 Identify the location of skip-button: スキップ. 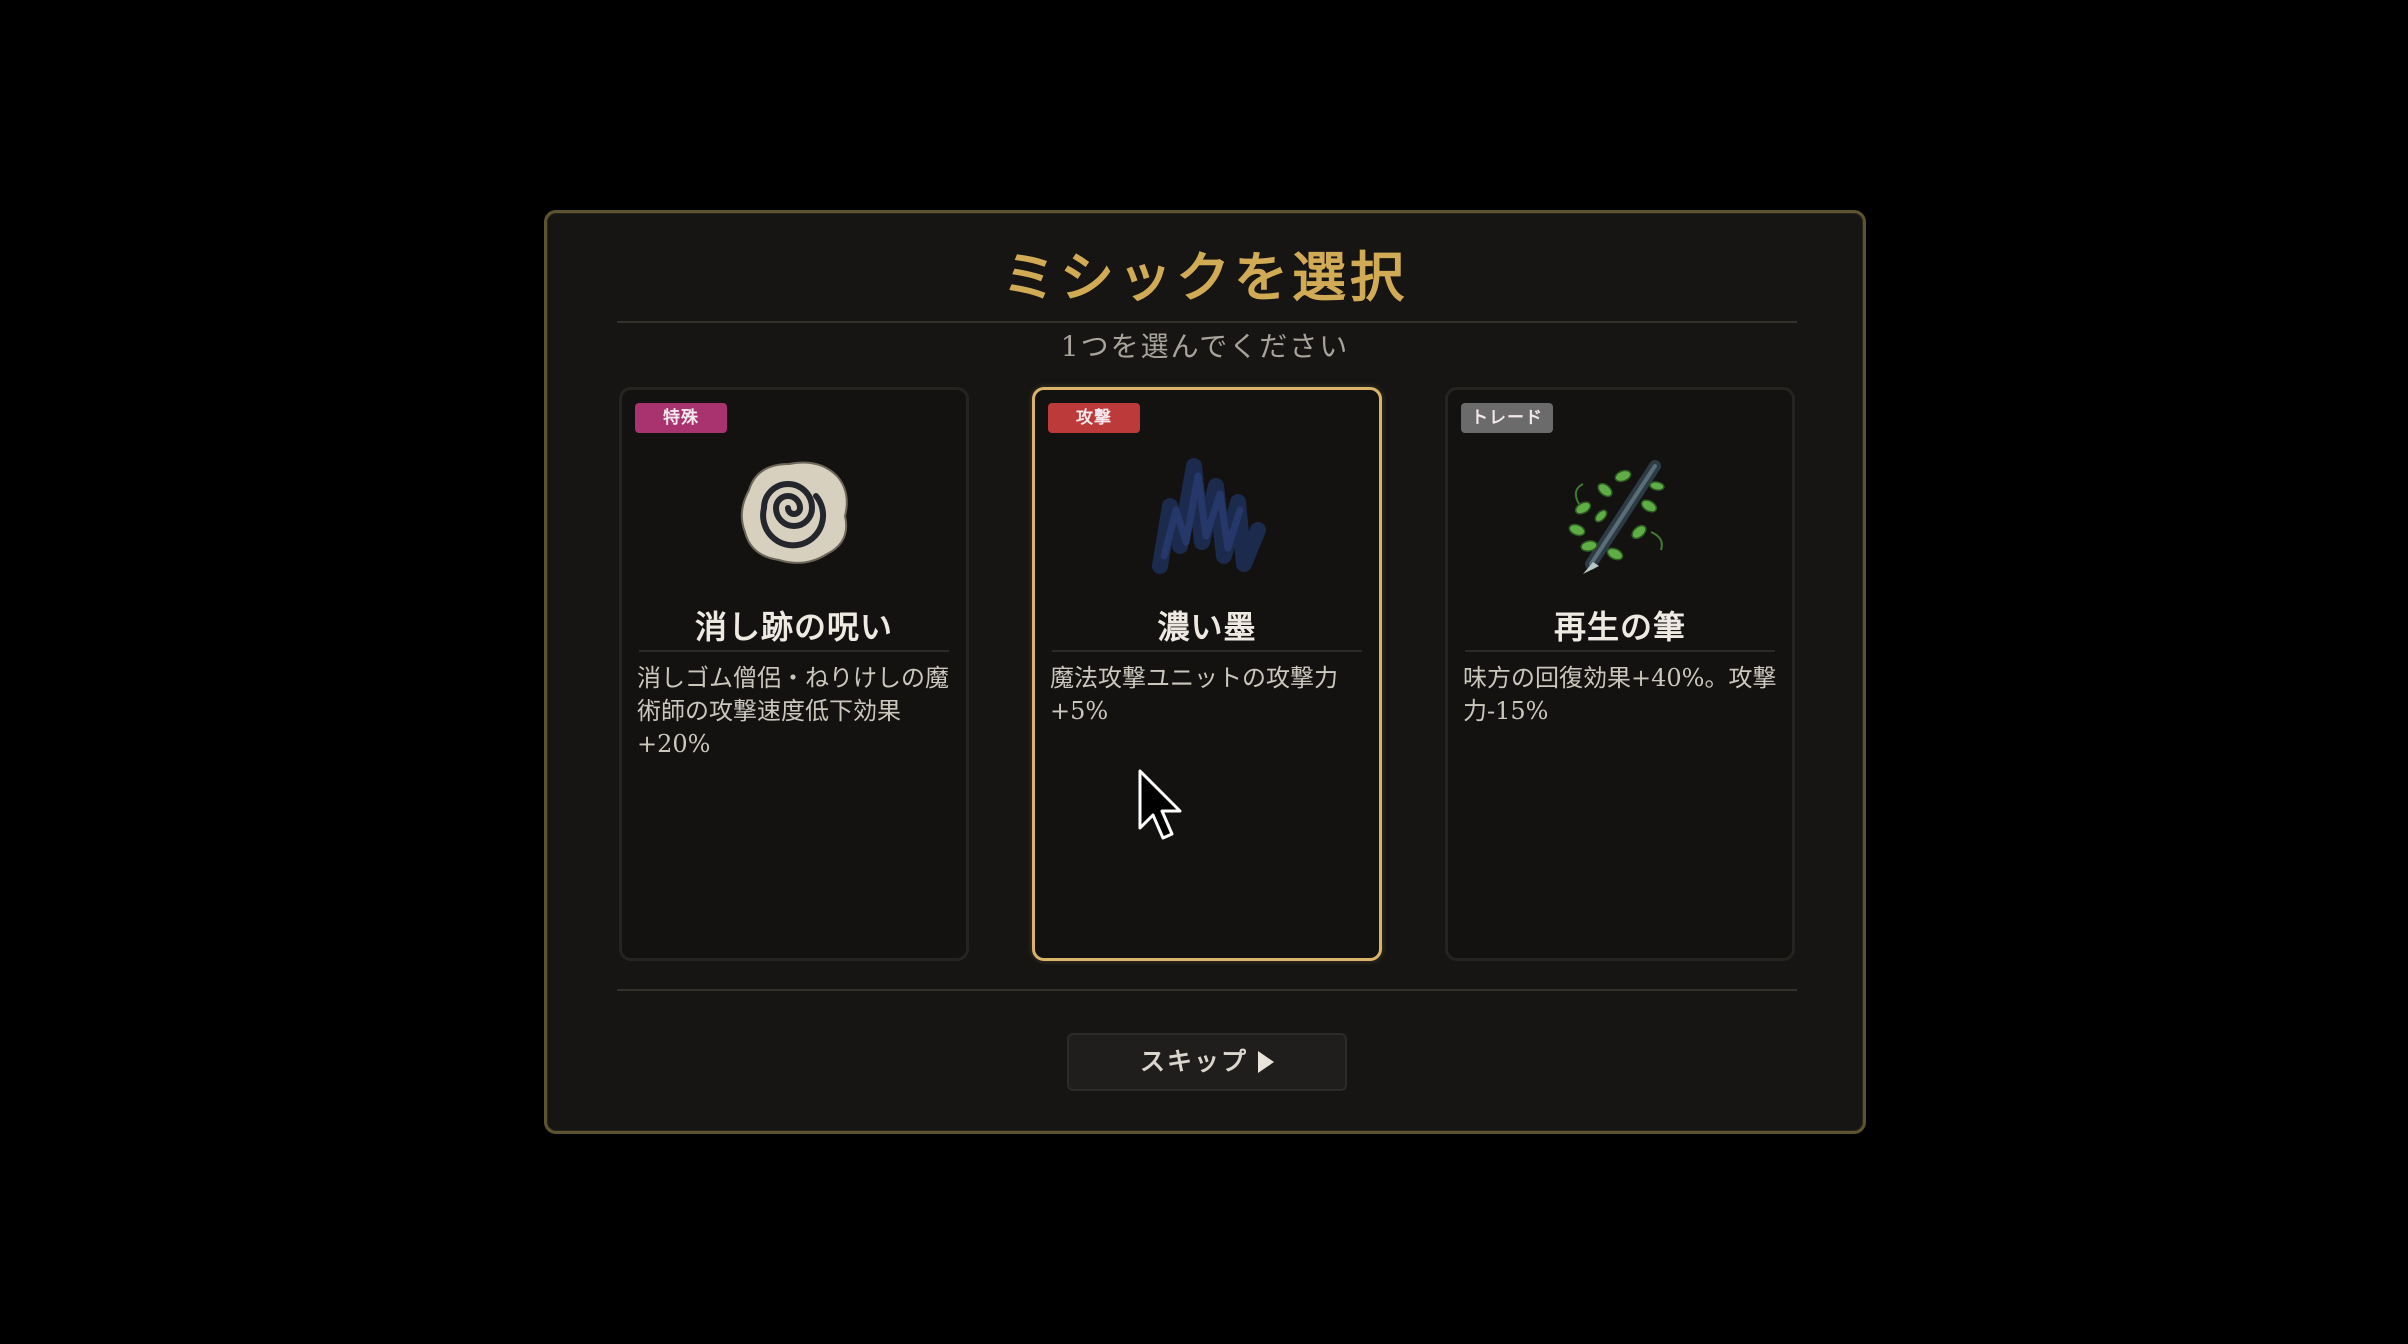
(1207, 1062).